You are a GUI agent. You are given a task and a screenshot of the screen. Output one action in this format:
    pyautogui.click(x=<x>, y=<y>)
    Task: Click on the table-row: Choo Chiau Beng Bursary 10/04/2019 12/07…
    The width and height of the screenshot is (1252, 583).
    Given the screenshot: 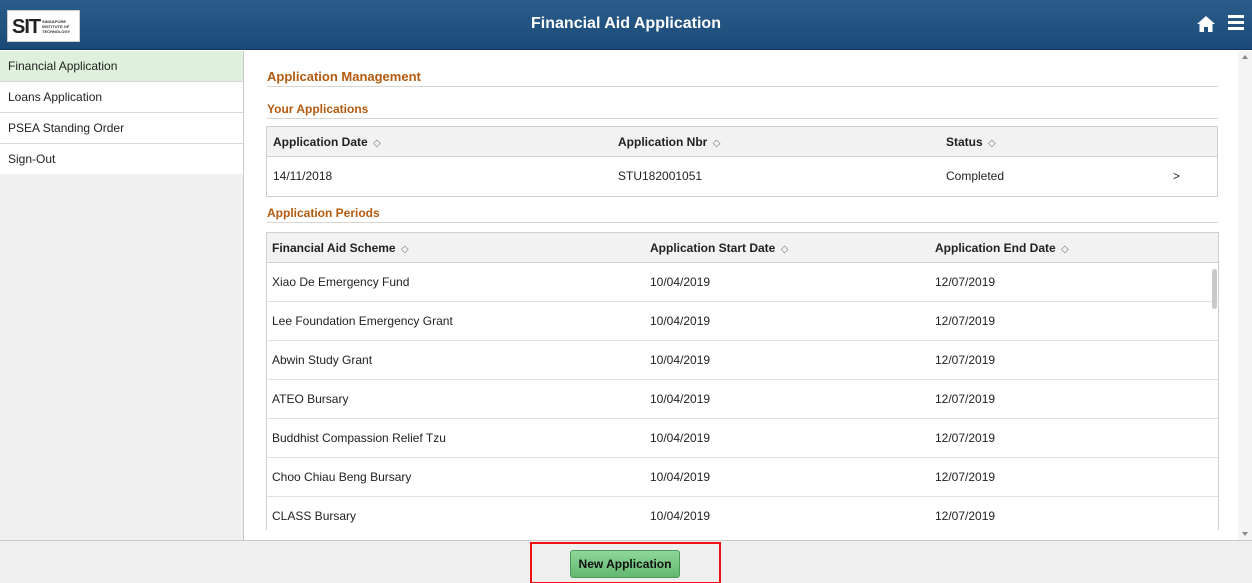 What is the action you would take?
    pyautogui.click(x=742, y=477)
    